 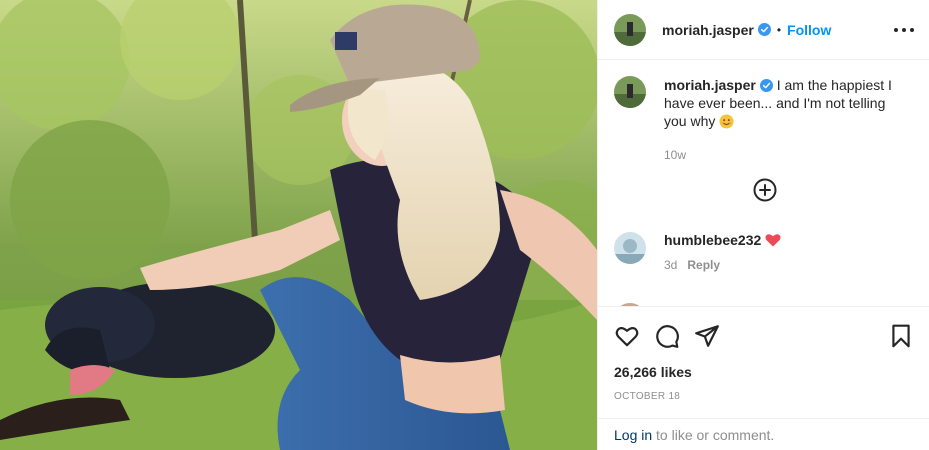 What do you see at coordinates (901, 336) in the screenshot?
I see `bookmark-icon` at bounding box center [901, 336].